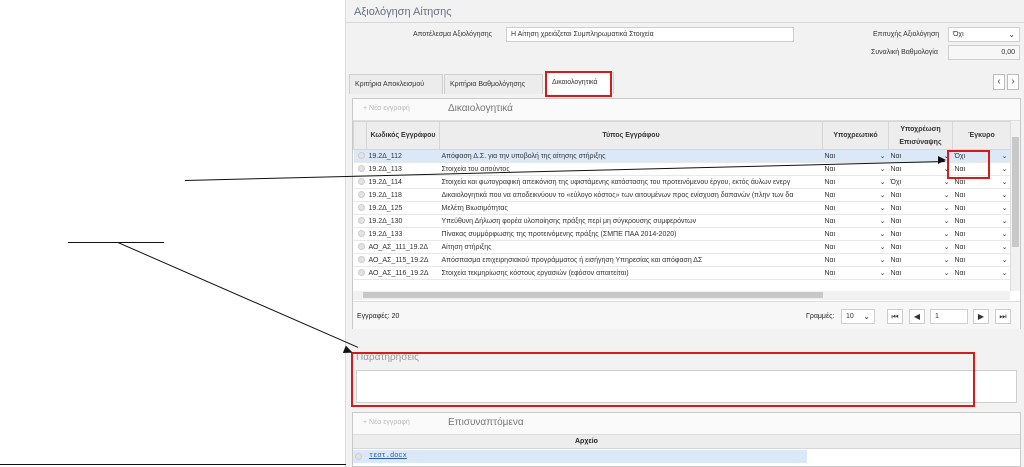 The height and width of the screenshot is (467, 1024). What do you see at coordinates (1003, 316) in the screenshot?
I see `last-page-button: ⏭` at bounding box center [1003, 316].